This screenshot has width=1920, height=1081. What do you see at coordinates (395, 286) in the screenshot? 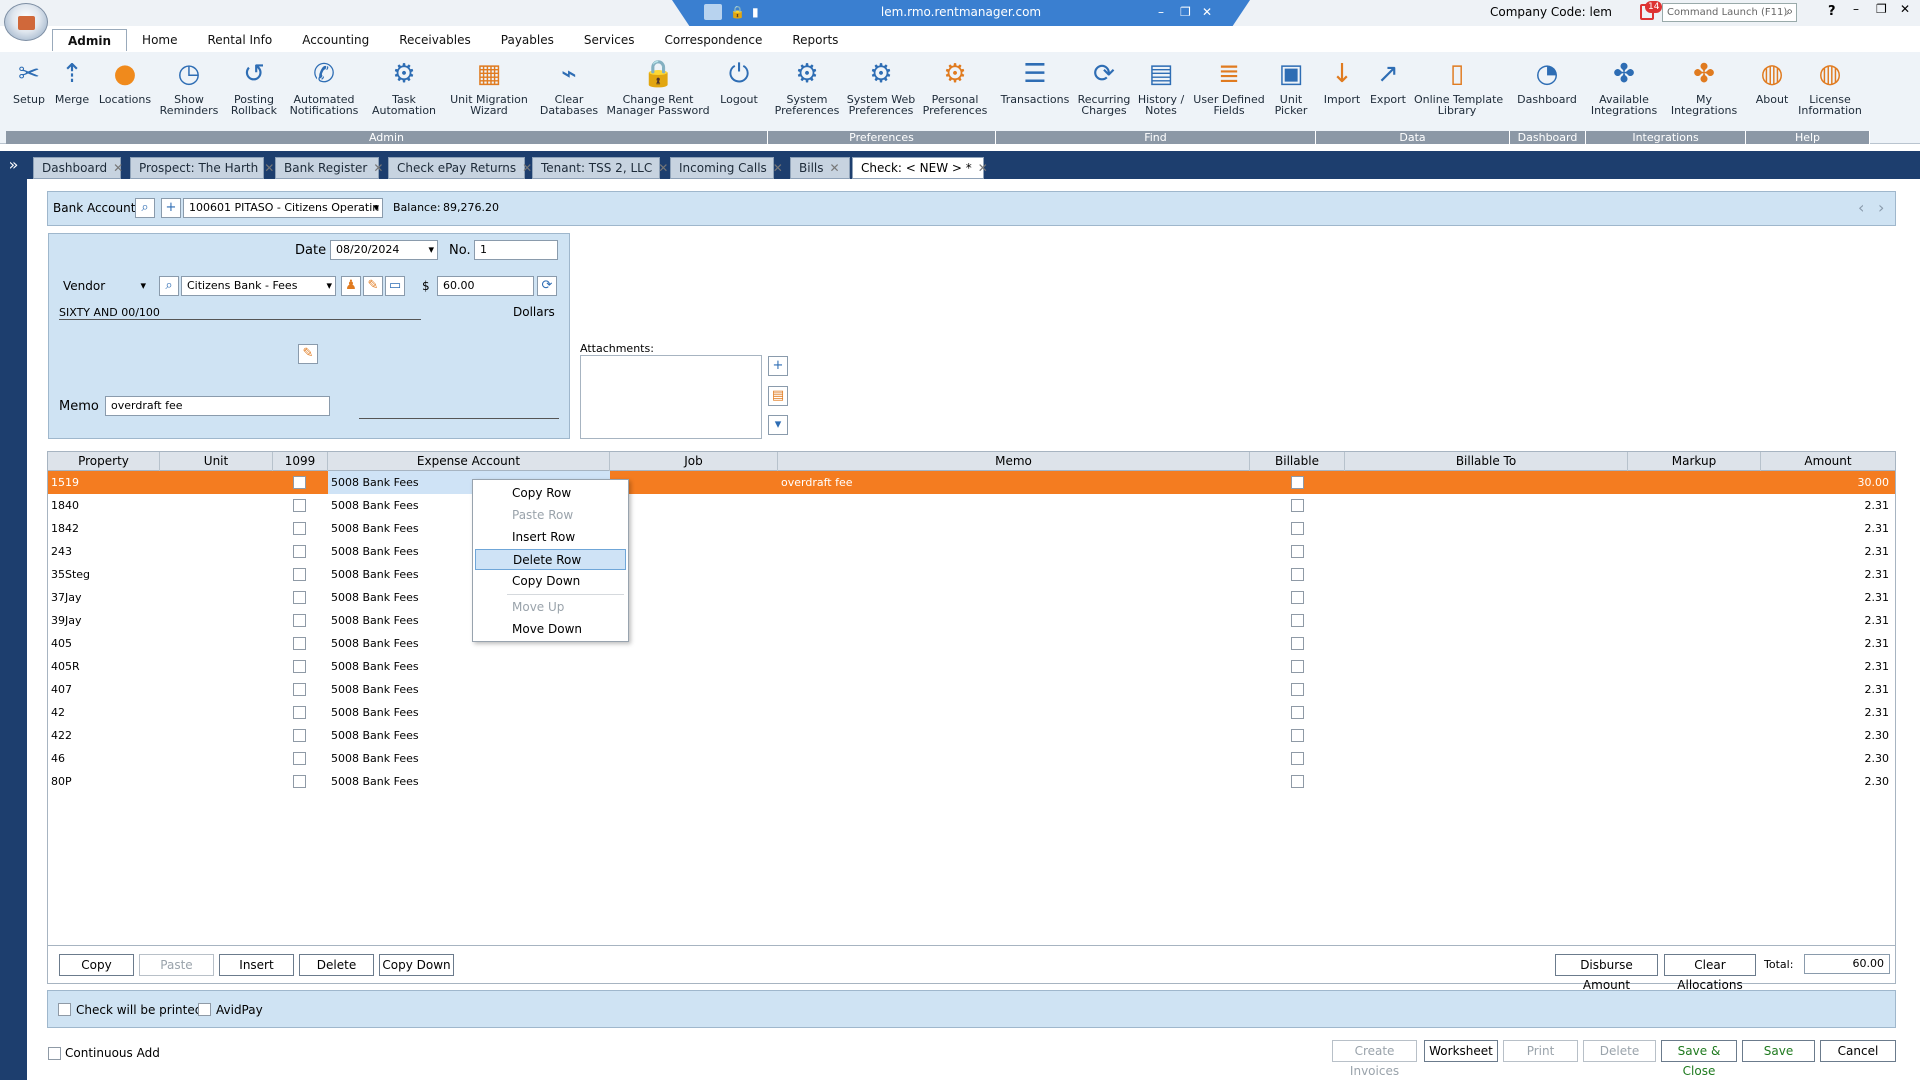
I see `card-icon: ▭` at bounding box center [395, 286].